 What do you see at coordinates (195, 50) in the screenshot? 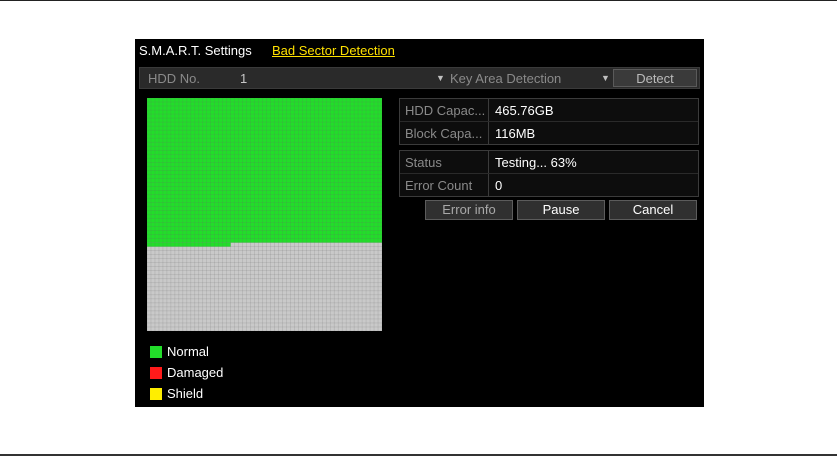
I see `tab-smart-settings: S.M.A.R.T. Settings` at bounding box center [195, 50].